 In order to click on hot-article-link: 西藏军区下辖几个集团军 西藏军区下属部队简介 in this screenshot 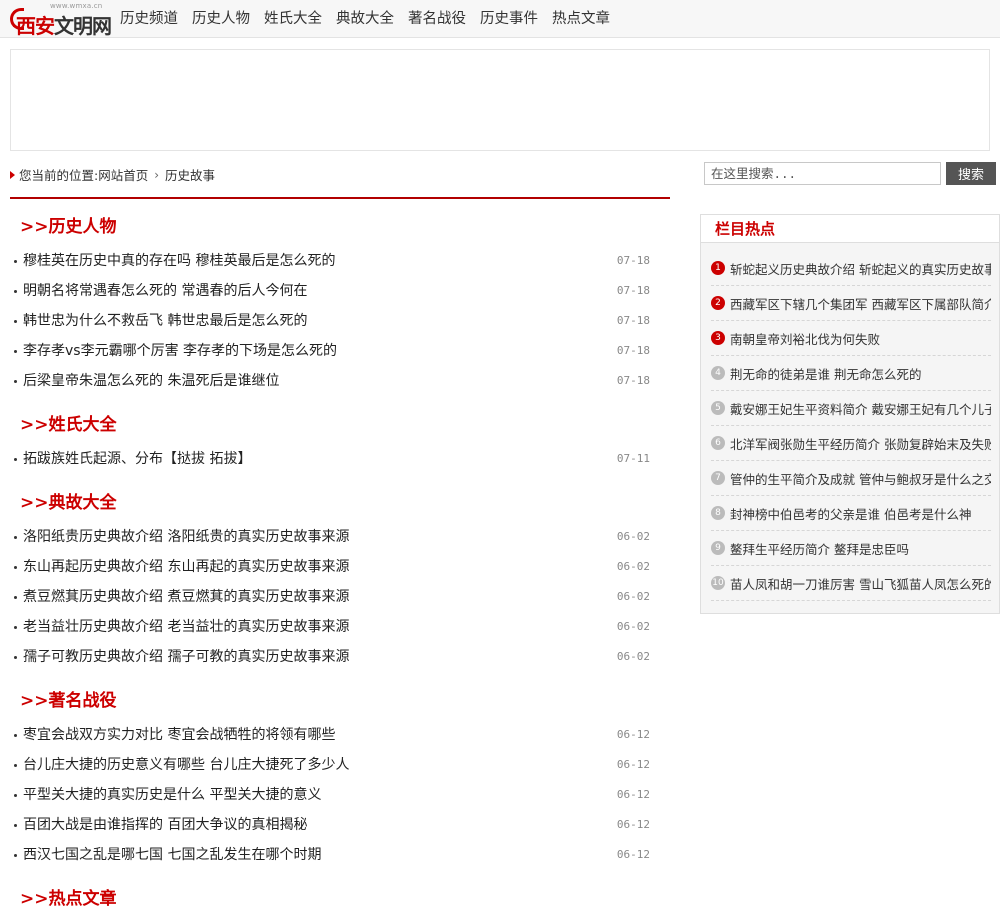, I will do `click(860, 303)`.